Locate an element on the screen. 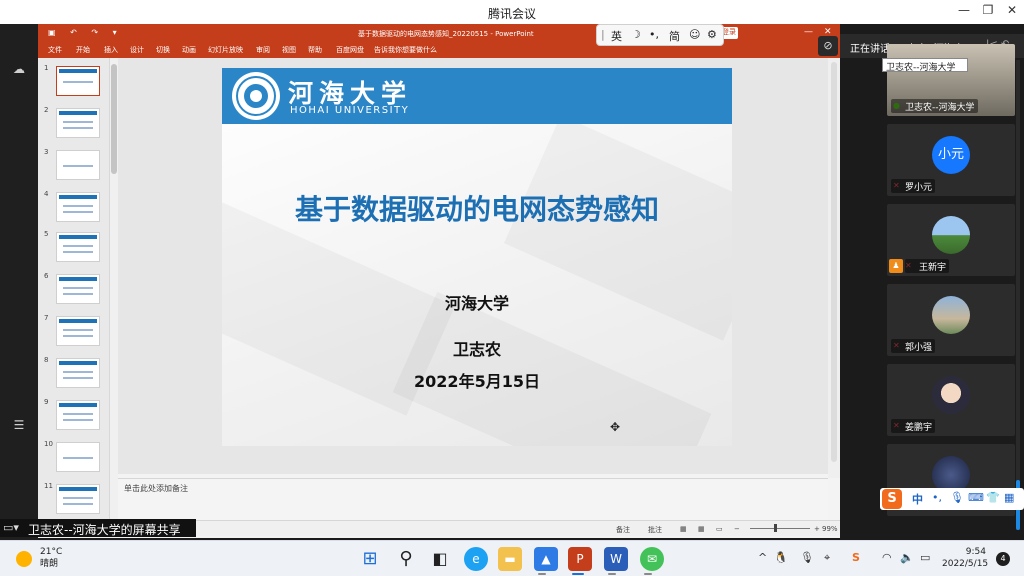  menu-file: 文件 is located at coordinates (55, 50).